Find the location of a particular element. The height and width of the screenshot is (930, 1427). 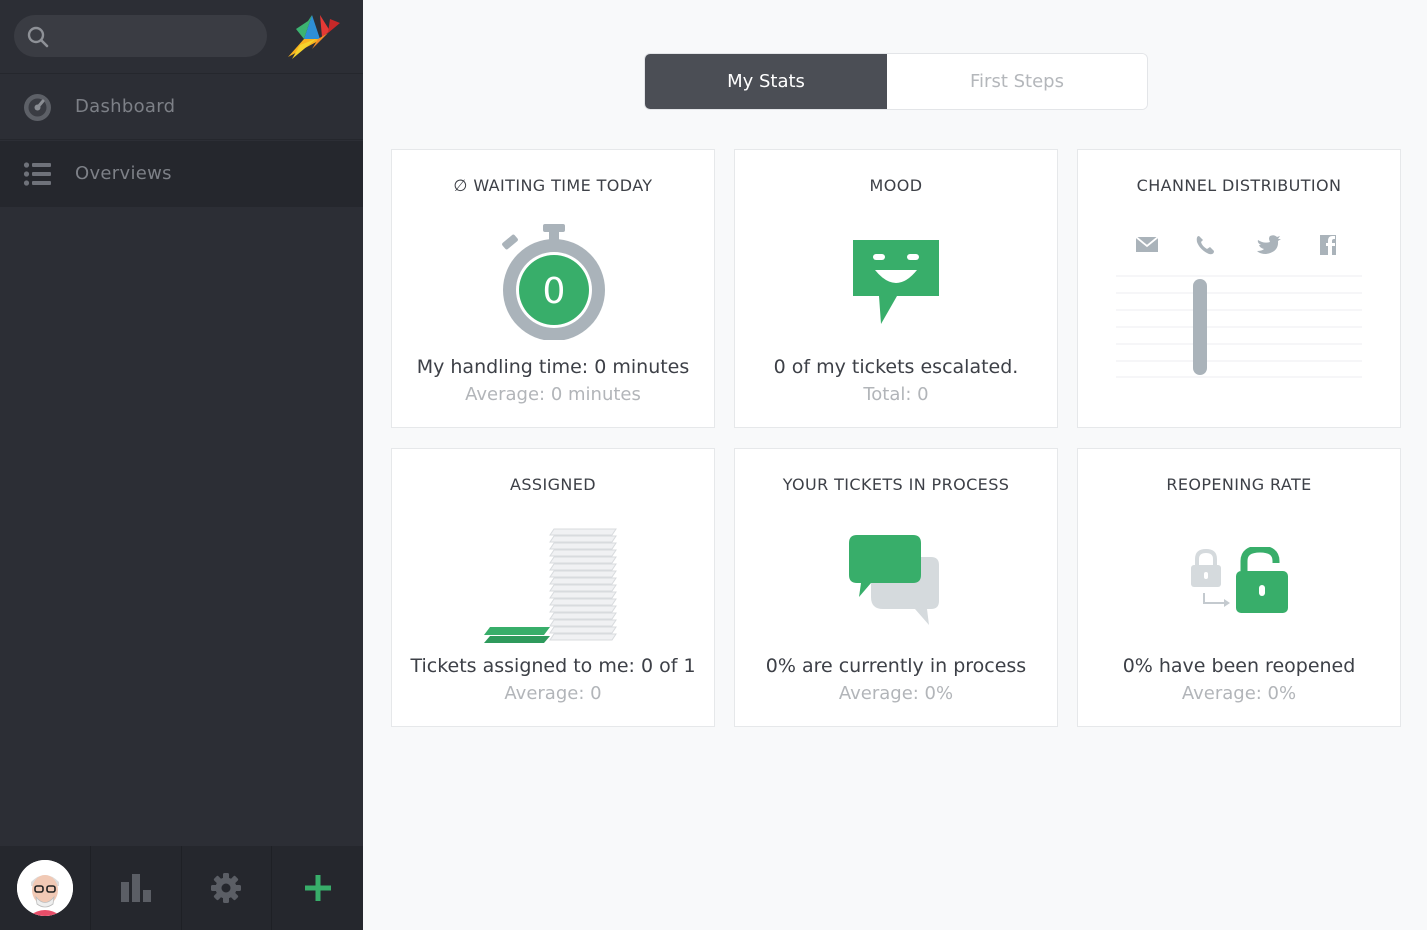

tab-first-steps: First Steps is located at coordinates (1017, 81).